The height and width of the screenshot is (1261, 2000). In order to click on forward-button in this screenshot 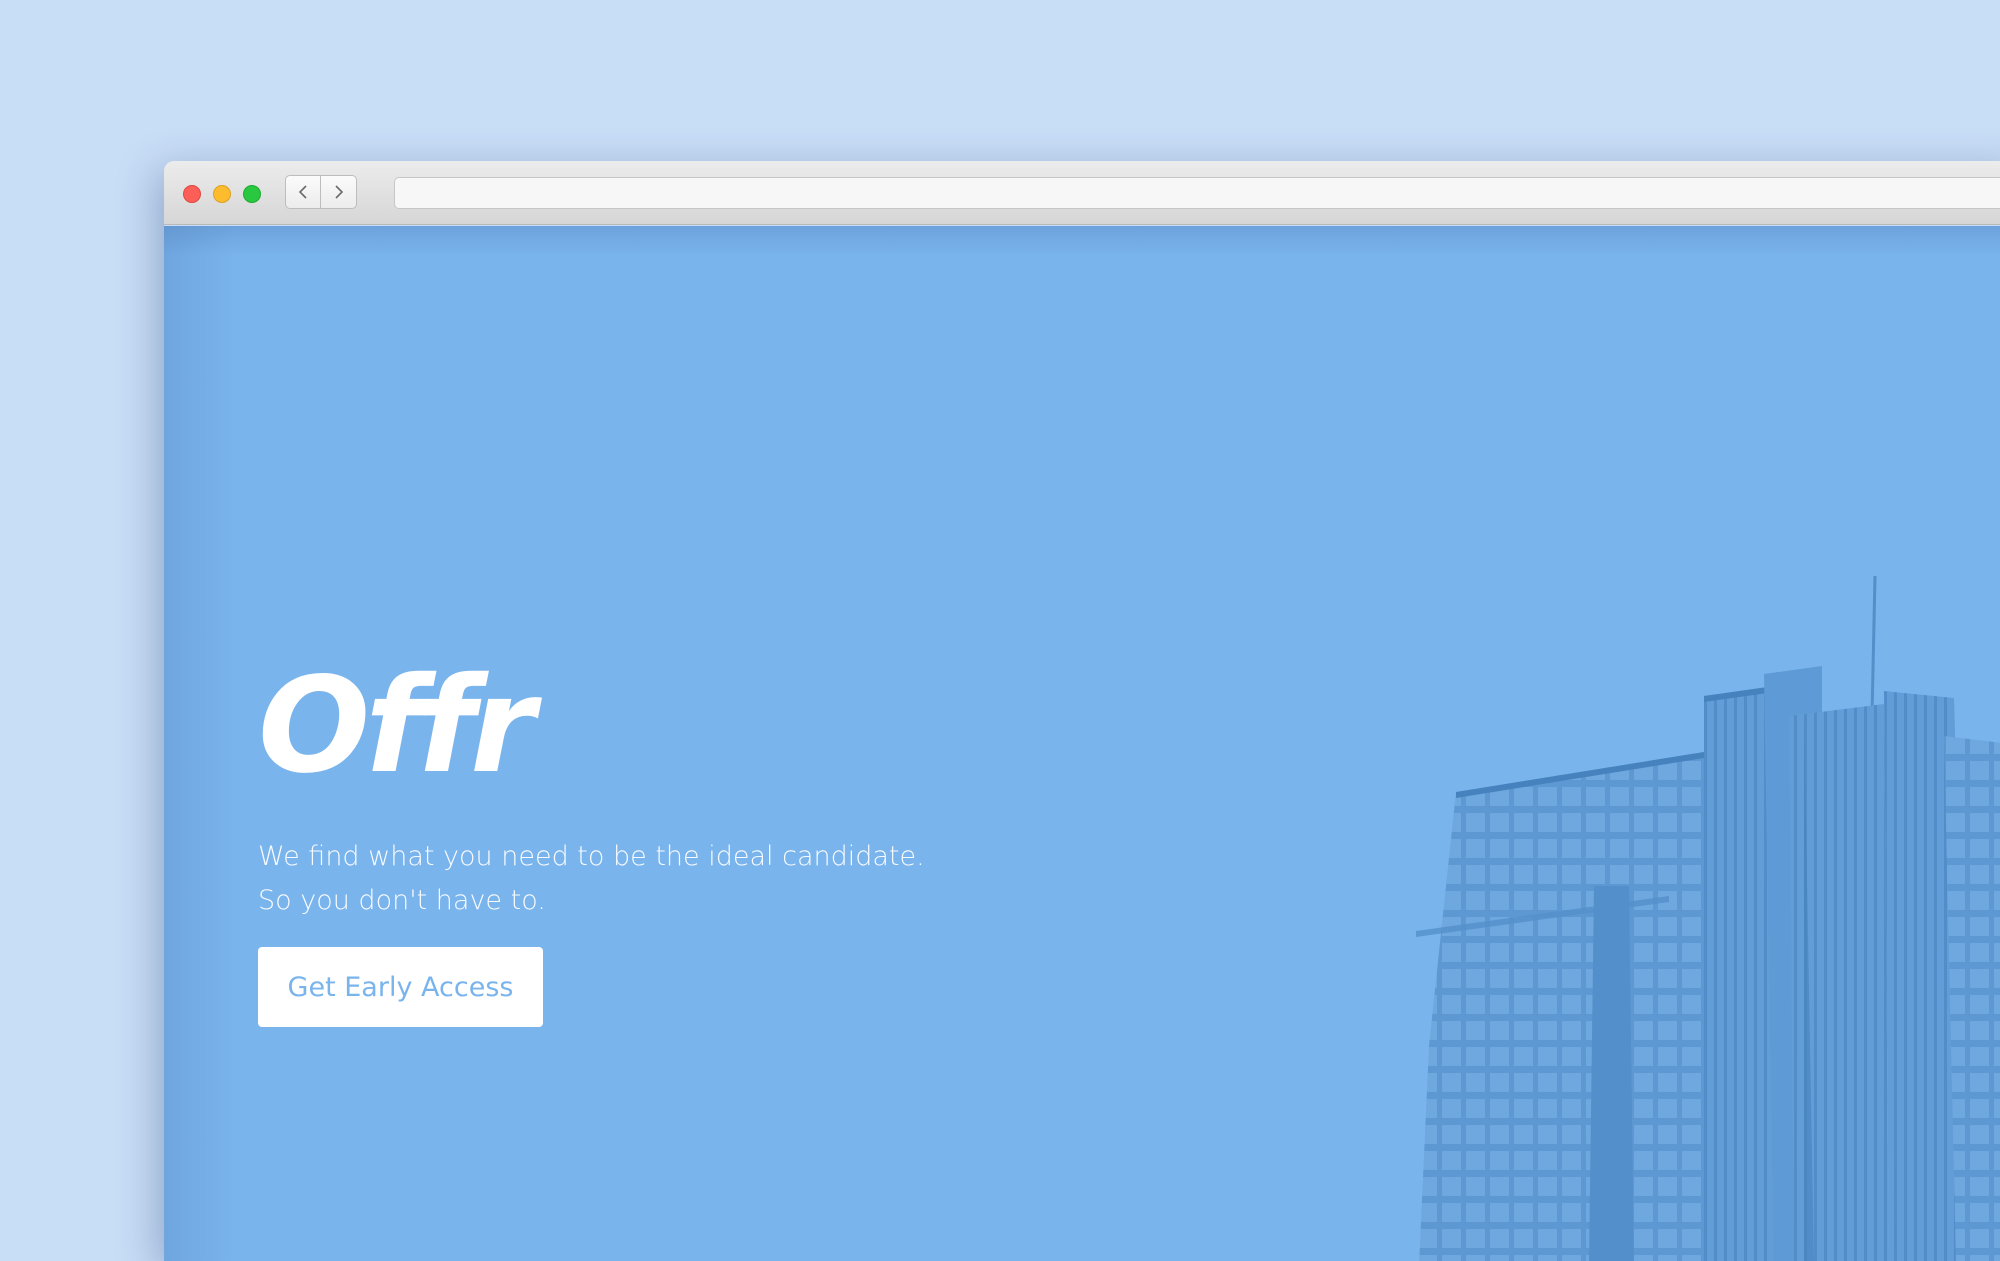, I will do `click(339, 192)`.